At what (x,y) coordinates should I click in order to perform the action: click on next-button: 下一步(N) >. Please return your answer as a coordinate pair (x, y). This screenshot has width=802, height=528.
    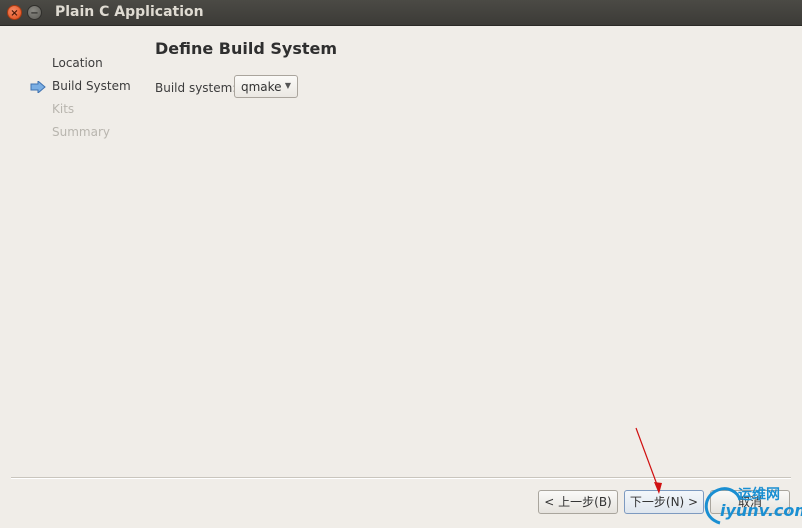
    Looking at the image, I should click on (664, 502).